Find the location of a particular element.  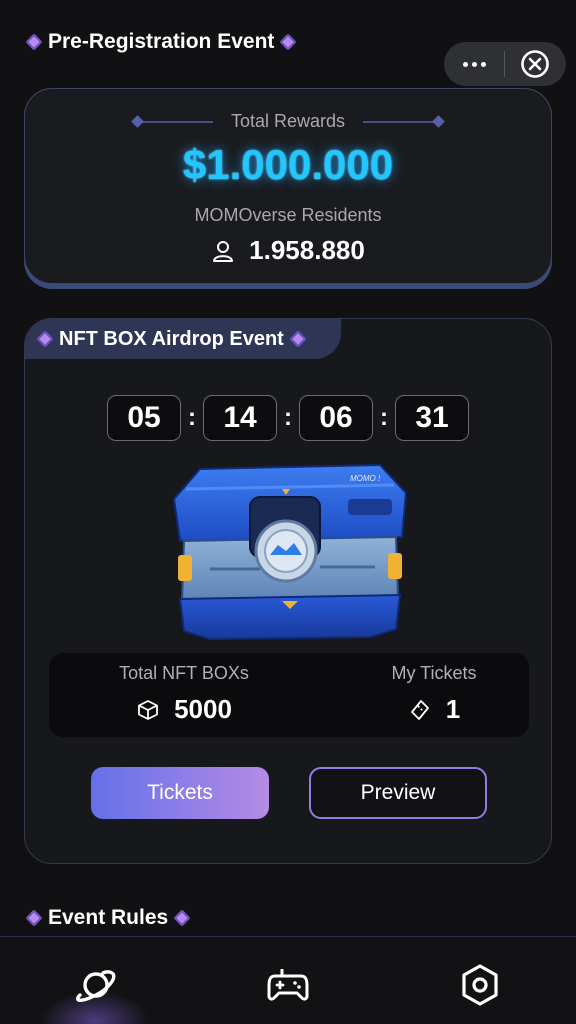

total-rewards-value: $1.000.000 is located at coordinates (288, 164).